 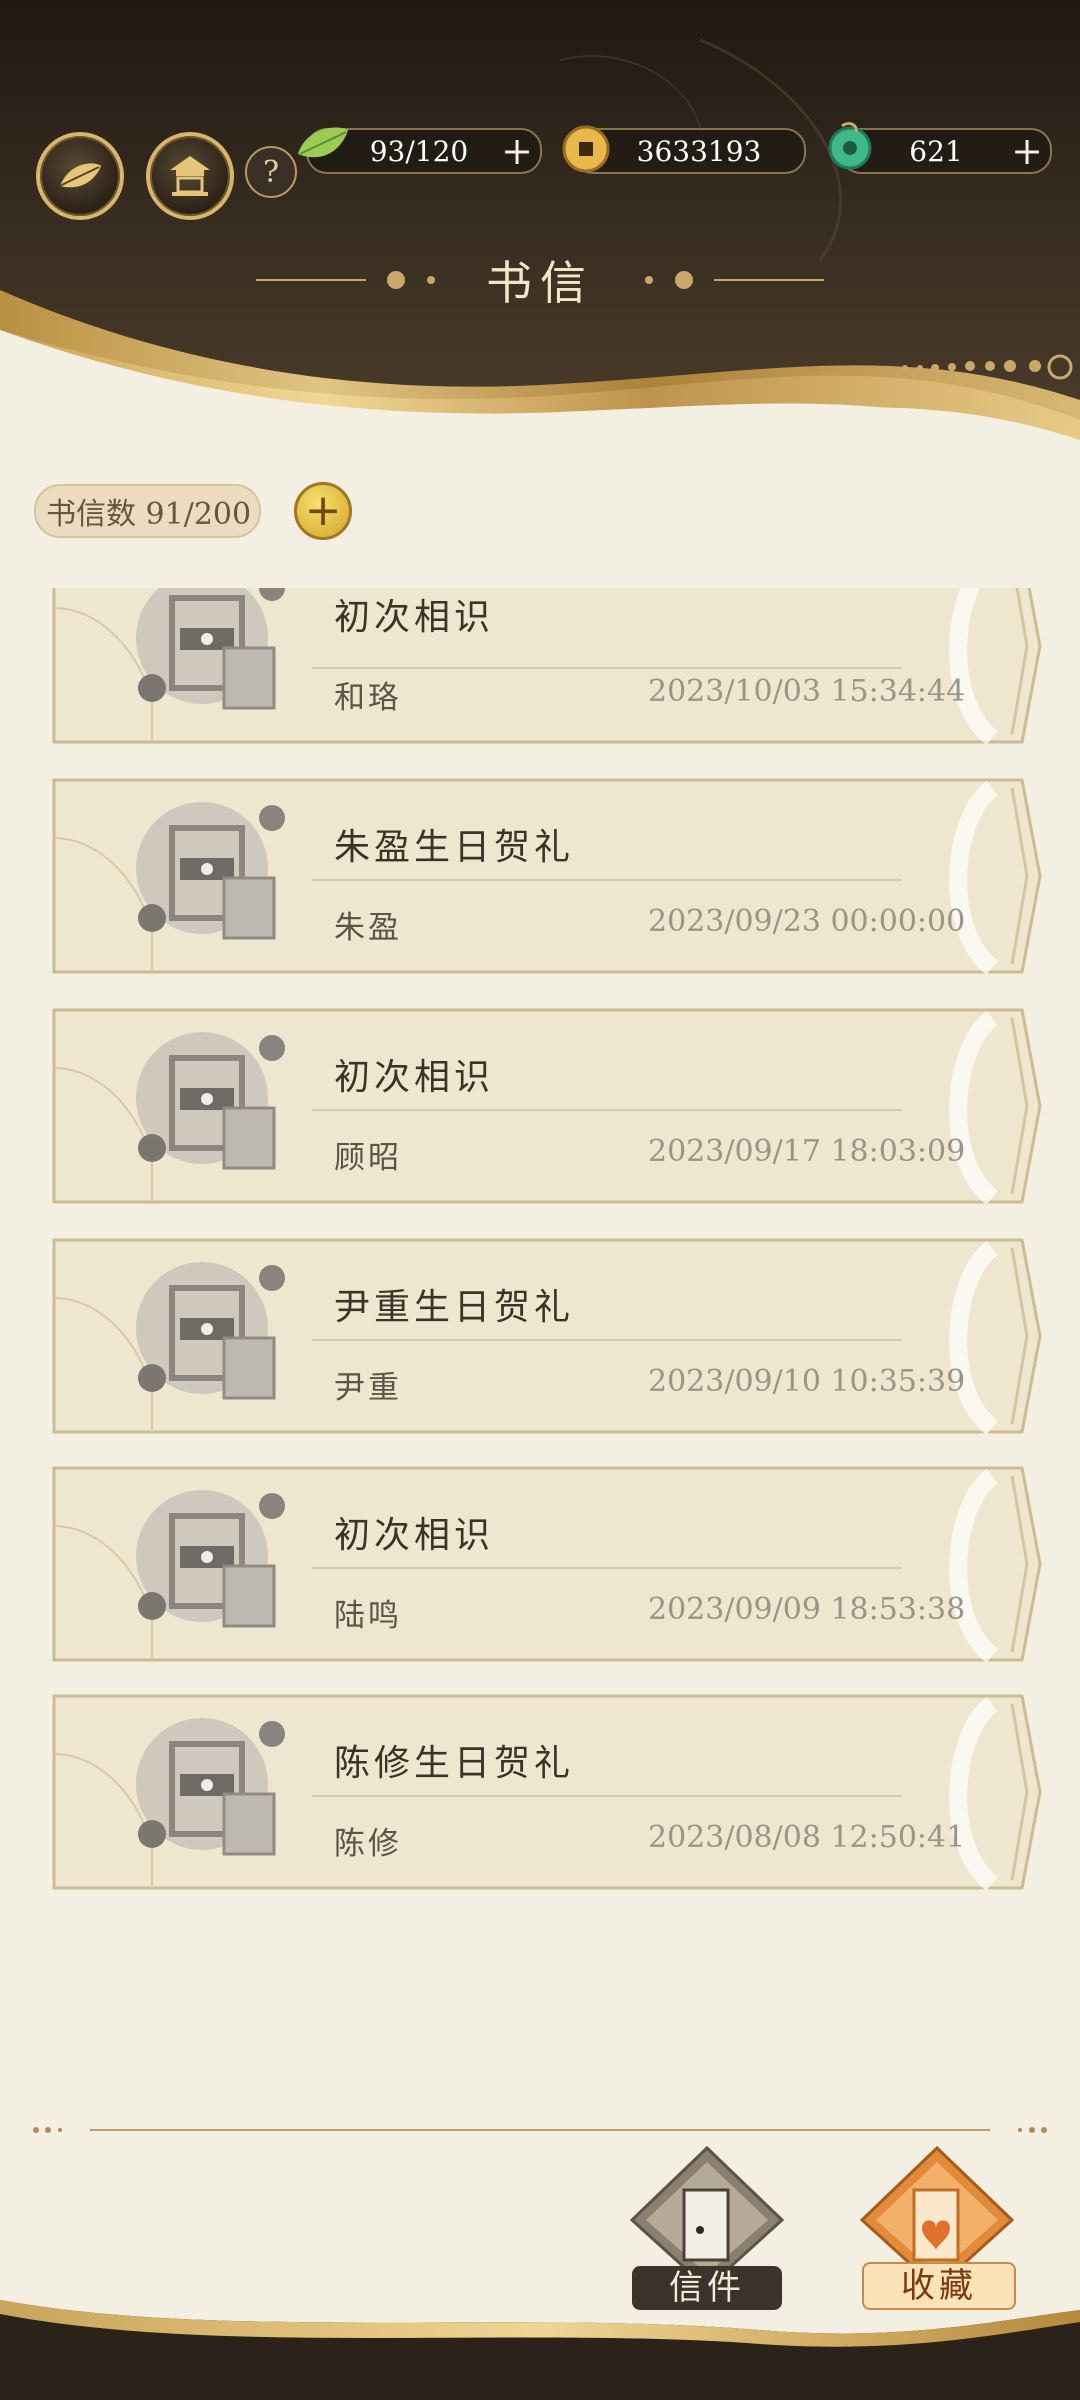 I want to click on letter-card: 初次相识 和珞 2023/10/03 15:34:44, so click(x=547, y=666).